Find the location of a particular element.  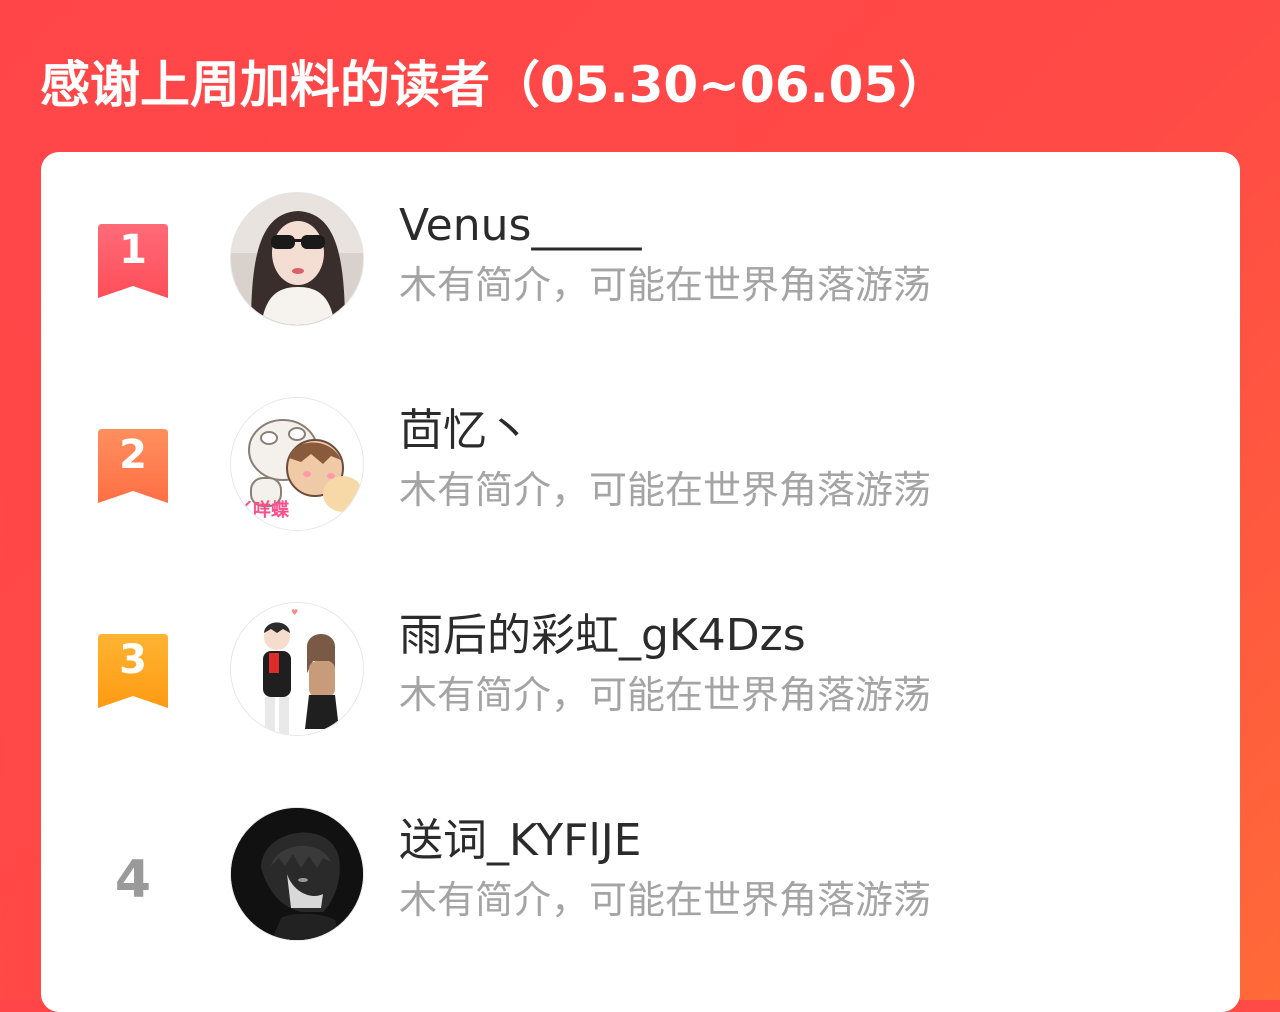

reader-row: 3 ♥ 雨后的彩虹_gK4Dzs 木有简介，可能在世界角落游荡 is located at coordinates (640, 672).